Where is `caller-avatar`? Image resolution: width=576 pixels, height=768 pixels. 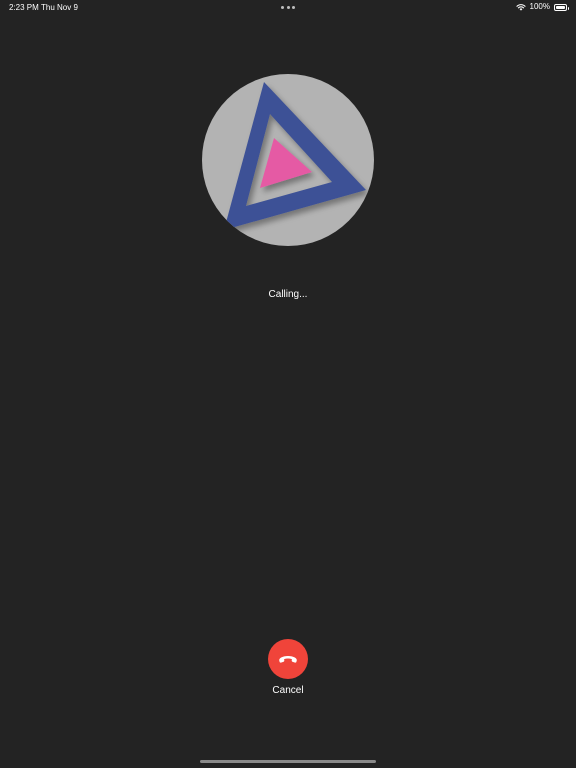 caller-avatar is located at coordinates (288, 160).